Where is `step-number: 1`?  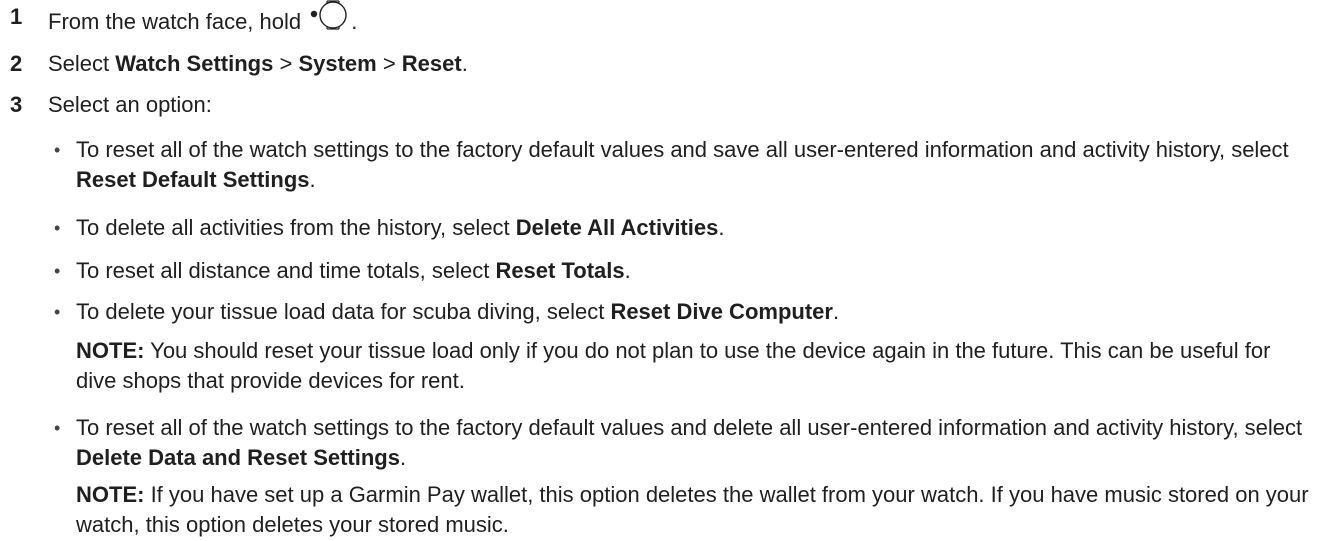
step-number: 1 is located at coordinates (16, 16).